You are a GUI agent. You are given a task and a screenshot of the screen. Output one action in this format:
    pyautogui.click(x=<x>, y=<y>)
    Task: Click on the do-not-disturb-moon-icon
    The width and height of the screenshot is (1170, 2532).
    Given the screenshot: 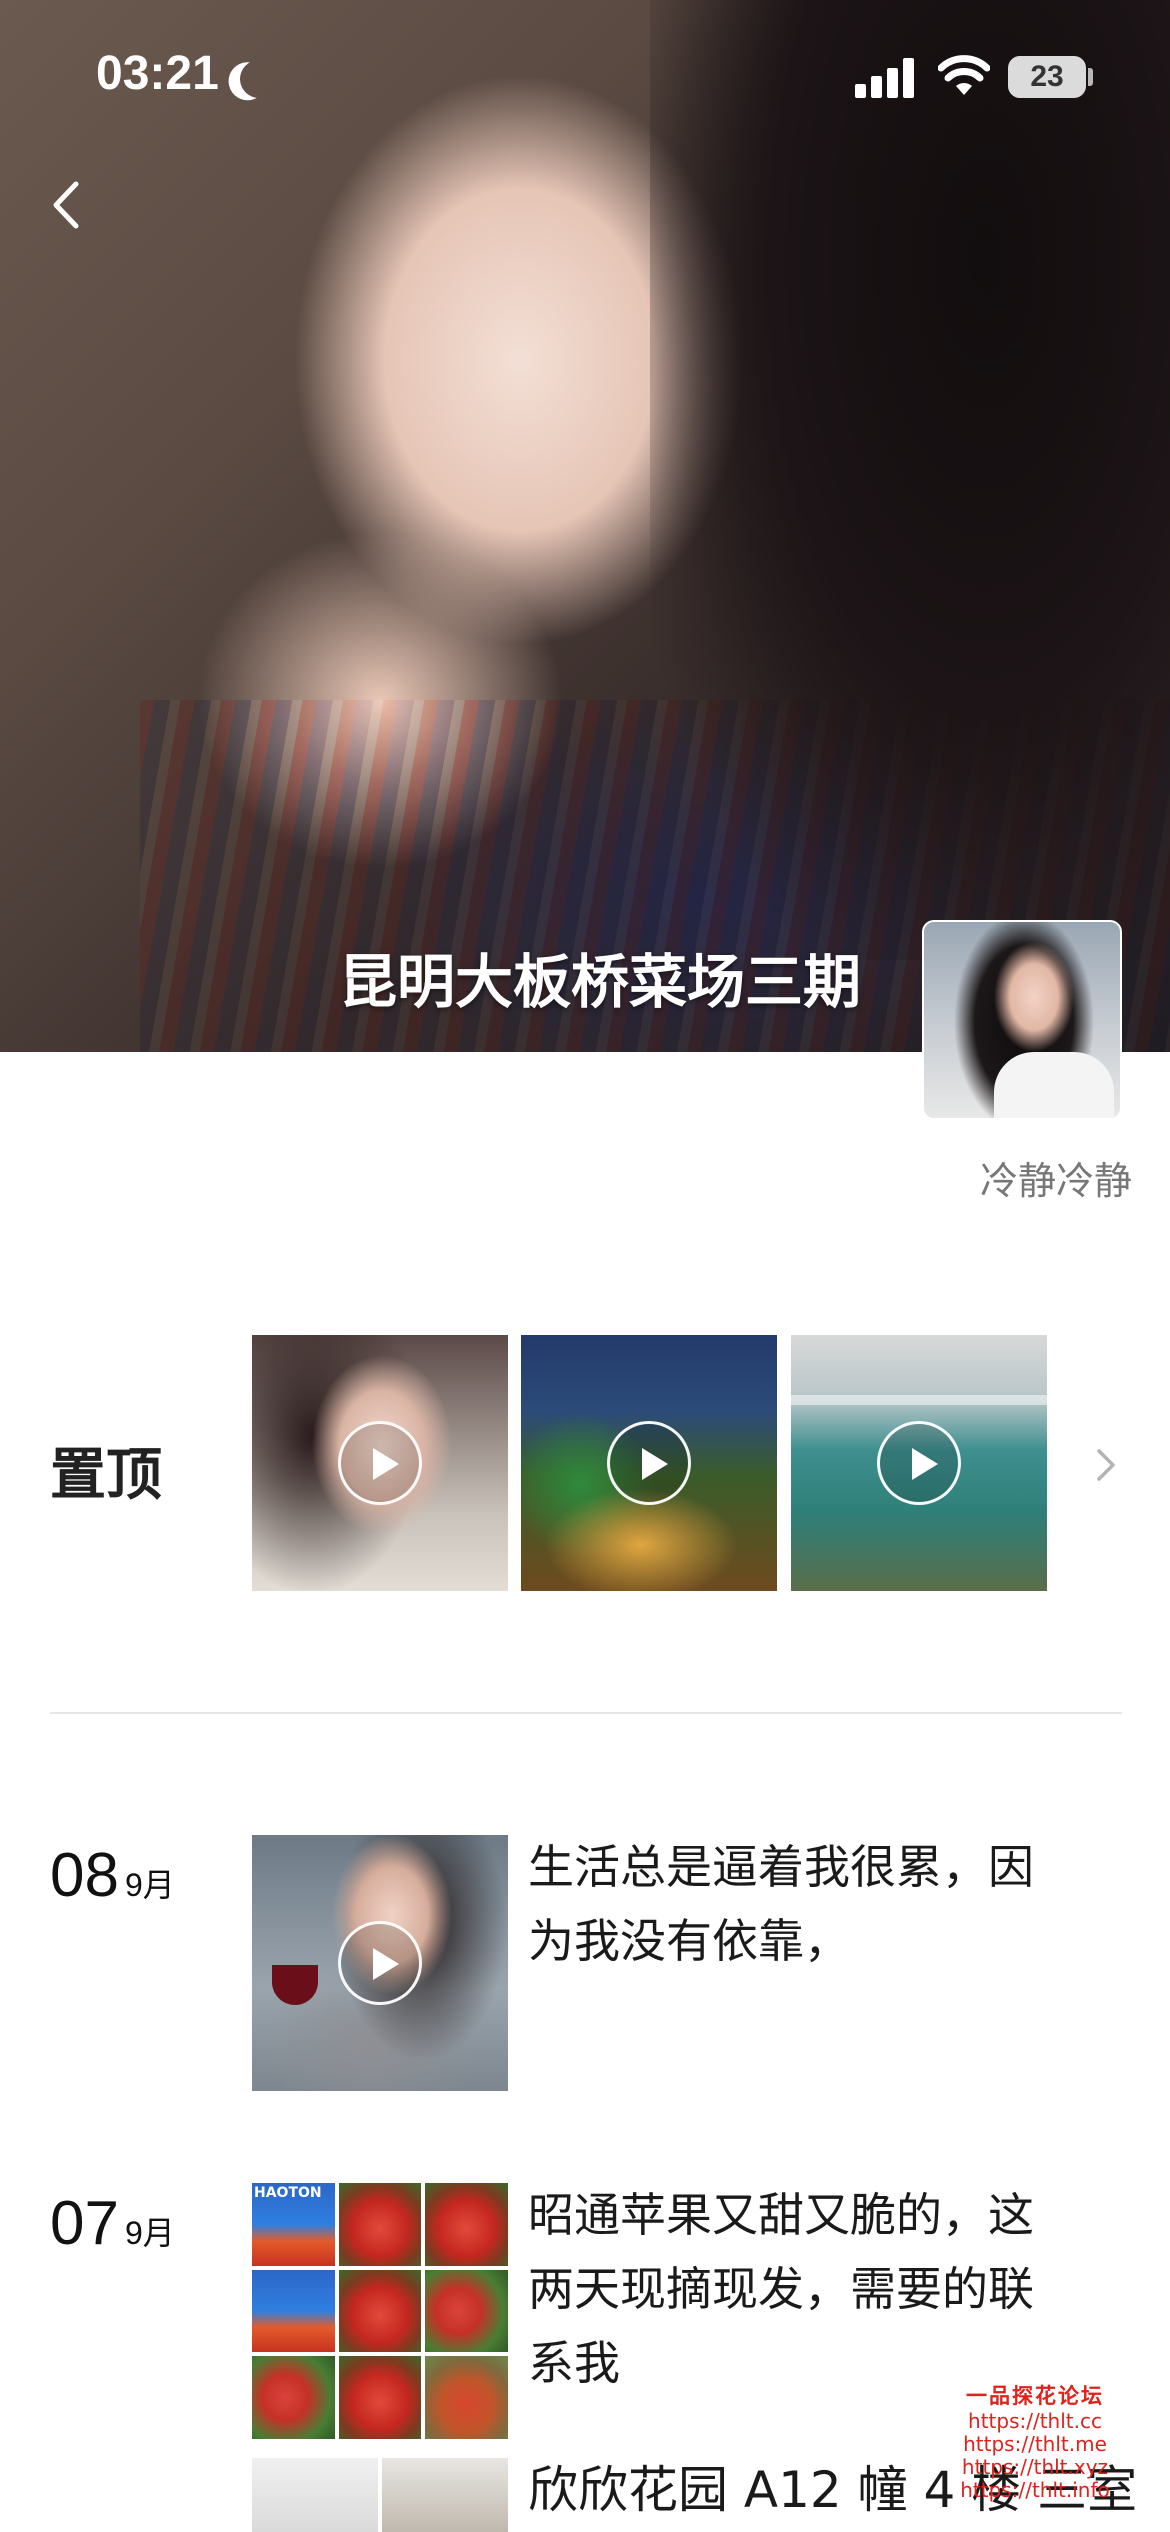 What is the action you would take?
    pyautogui.click(x=259, y=79)
    